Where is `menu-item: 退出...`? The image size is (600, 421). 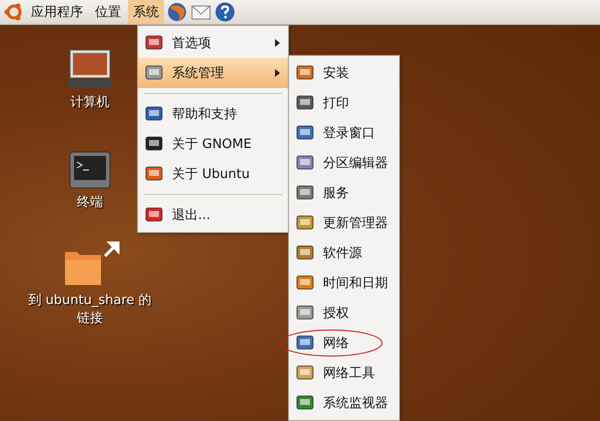 menu-item: 退出... is located at coordinates (213, 215).